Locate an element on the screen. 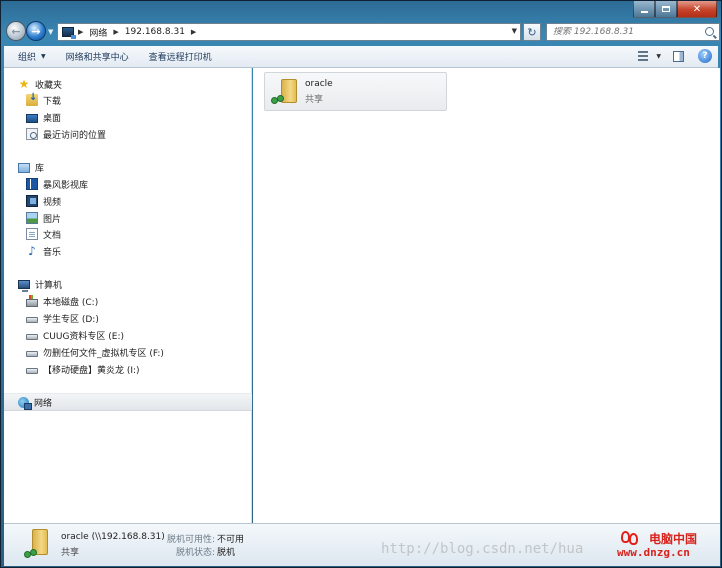  organize-button: 组织 ▼ is located at coordinates (30, 57).